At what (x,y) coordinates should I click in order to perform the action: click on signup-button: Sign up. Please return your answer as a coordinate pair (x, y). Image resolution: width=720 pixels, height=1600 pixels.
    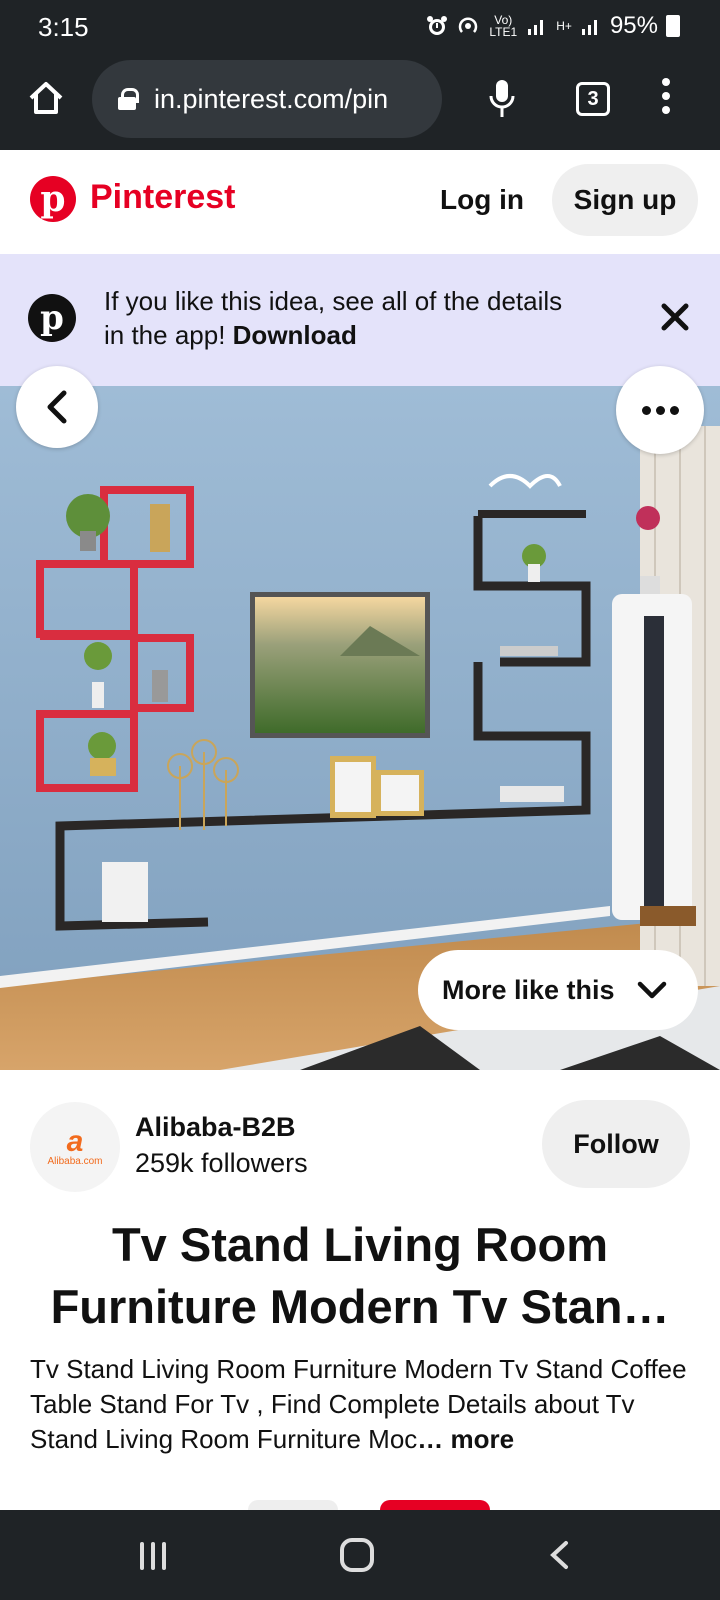
    Looking at the image, I should click on (625, 200).